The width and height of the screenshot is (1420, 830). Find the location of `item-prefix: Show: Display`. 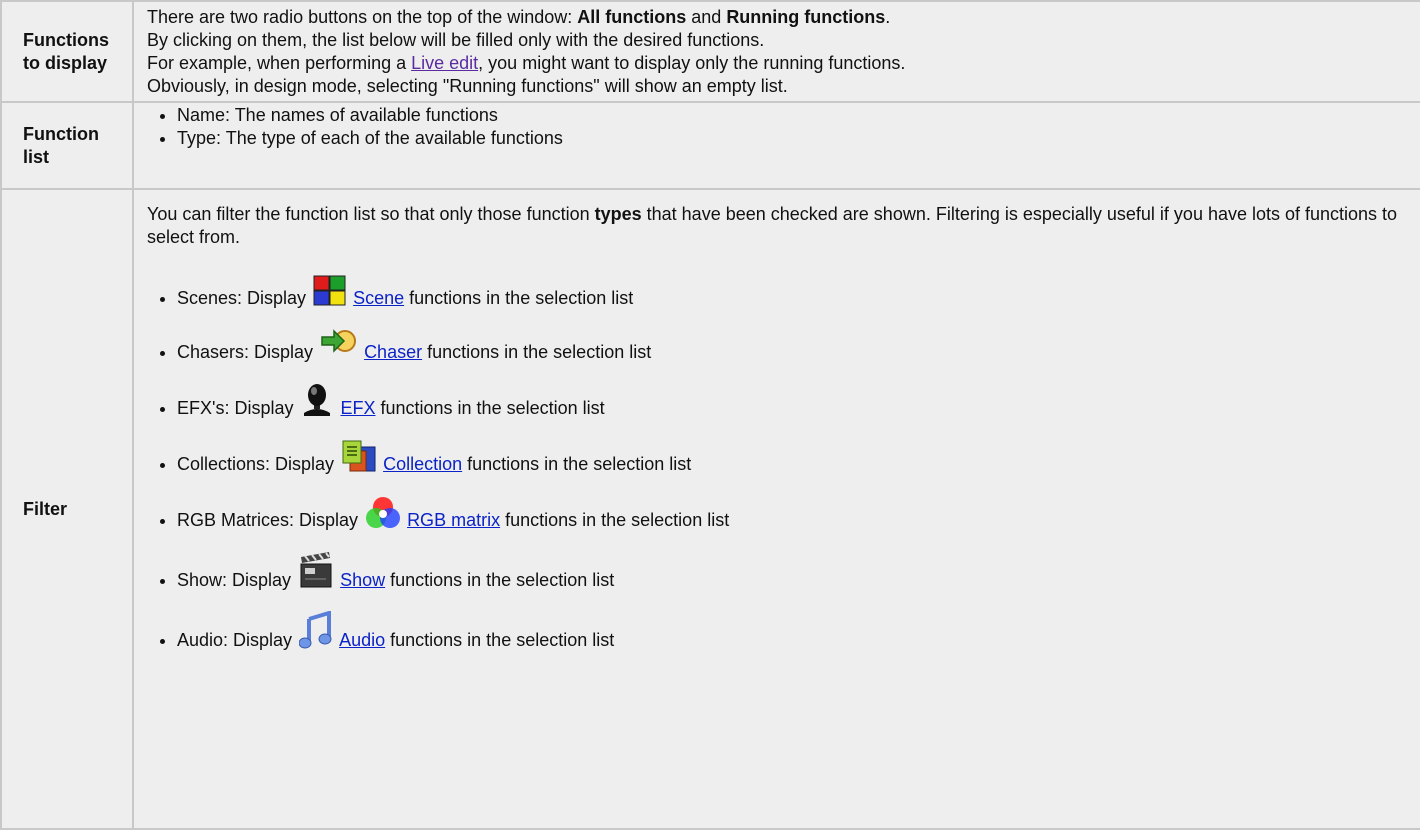

item-prefix: Show: Display is located at coordinates (234, 580).